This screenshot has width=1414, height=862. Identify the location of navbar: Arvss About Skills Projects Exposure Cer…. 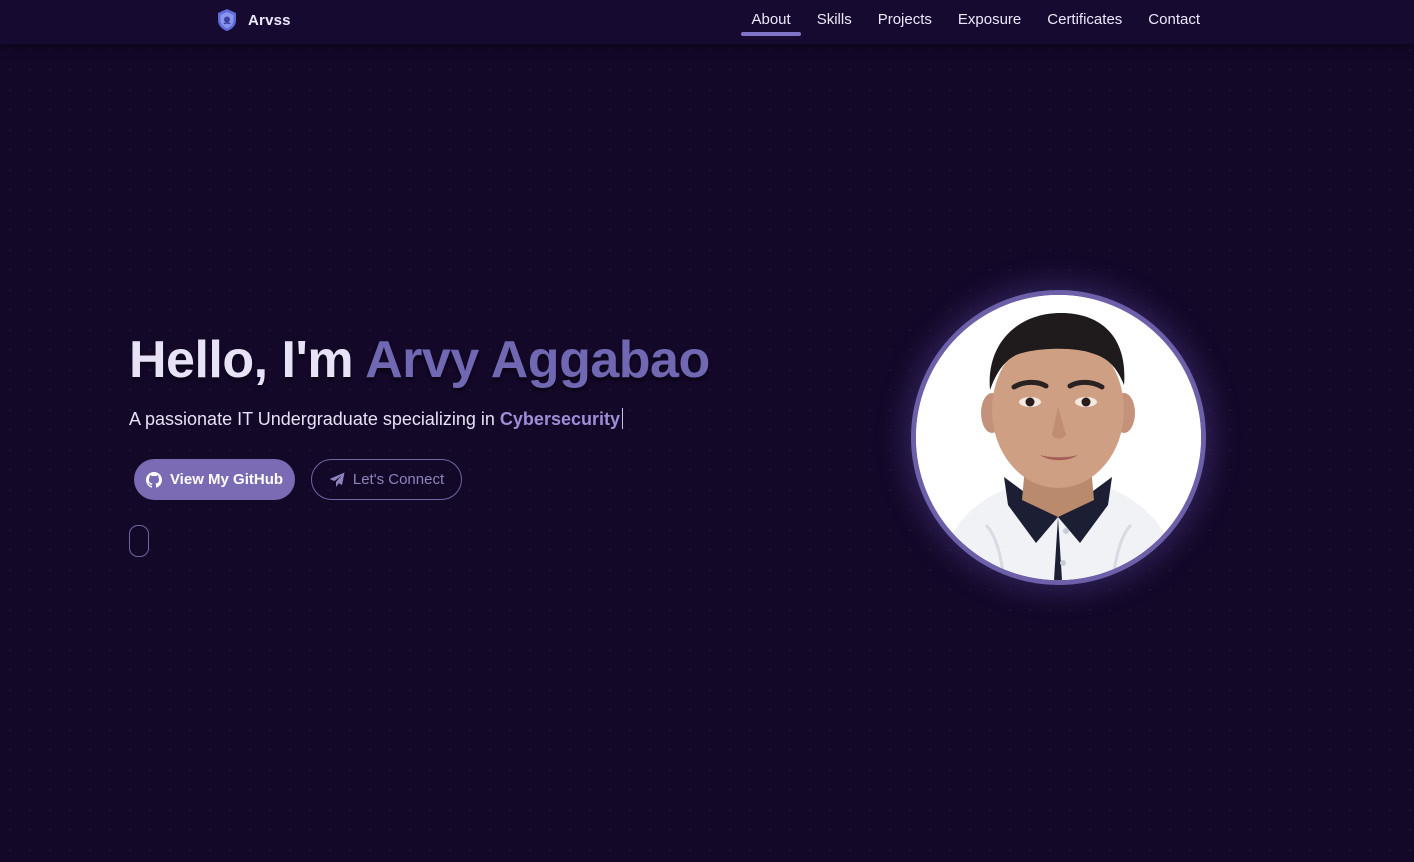
(707, 22).